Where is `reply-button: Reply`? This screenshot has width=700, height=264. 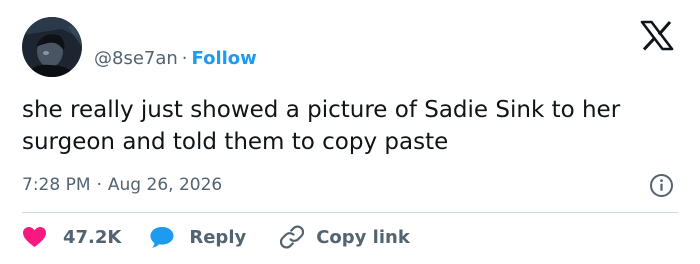 reply-button: Reply is located at coordinates (197, 237).